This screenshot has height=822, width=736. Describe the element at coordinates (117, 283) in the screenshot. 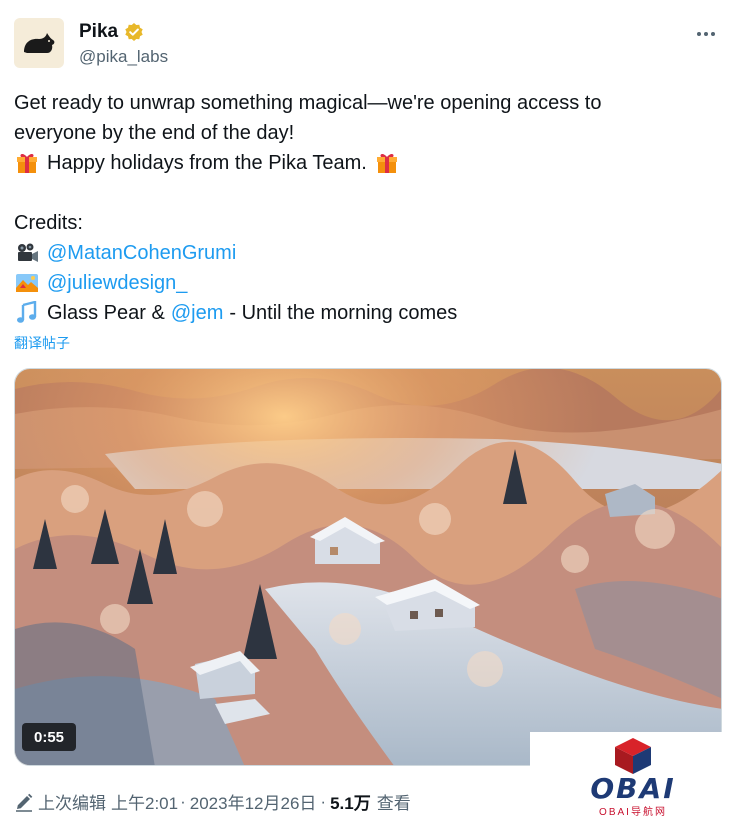

I see `credit-link-julie: @juliewdesign_` at that location.